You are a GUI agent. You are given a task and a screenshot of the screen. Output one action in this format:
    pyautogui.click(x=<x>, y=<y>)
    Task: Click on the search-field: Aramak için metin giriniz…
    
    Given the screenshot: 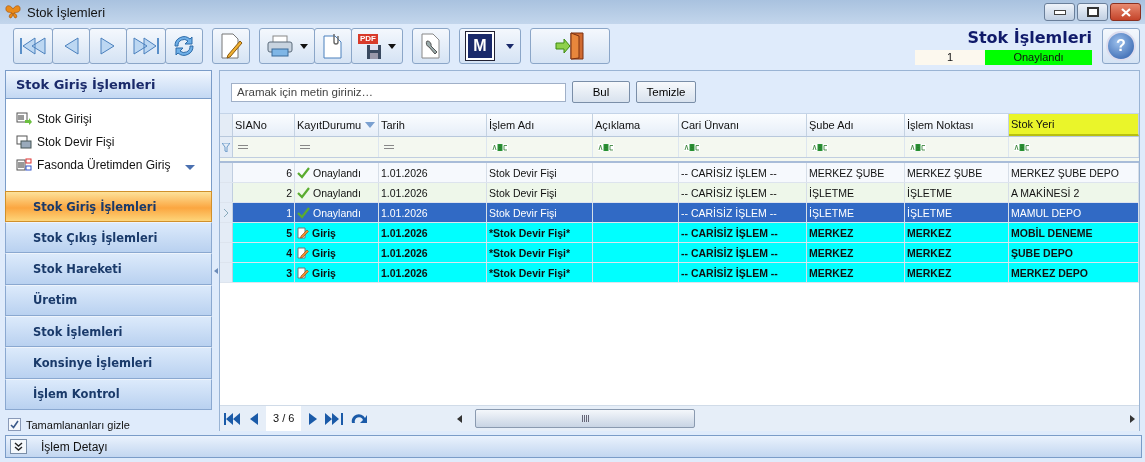 What is the action you would take?
    pyautogui.click(x=398, y=92)
    